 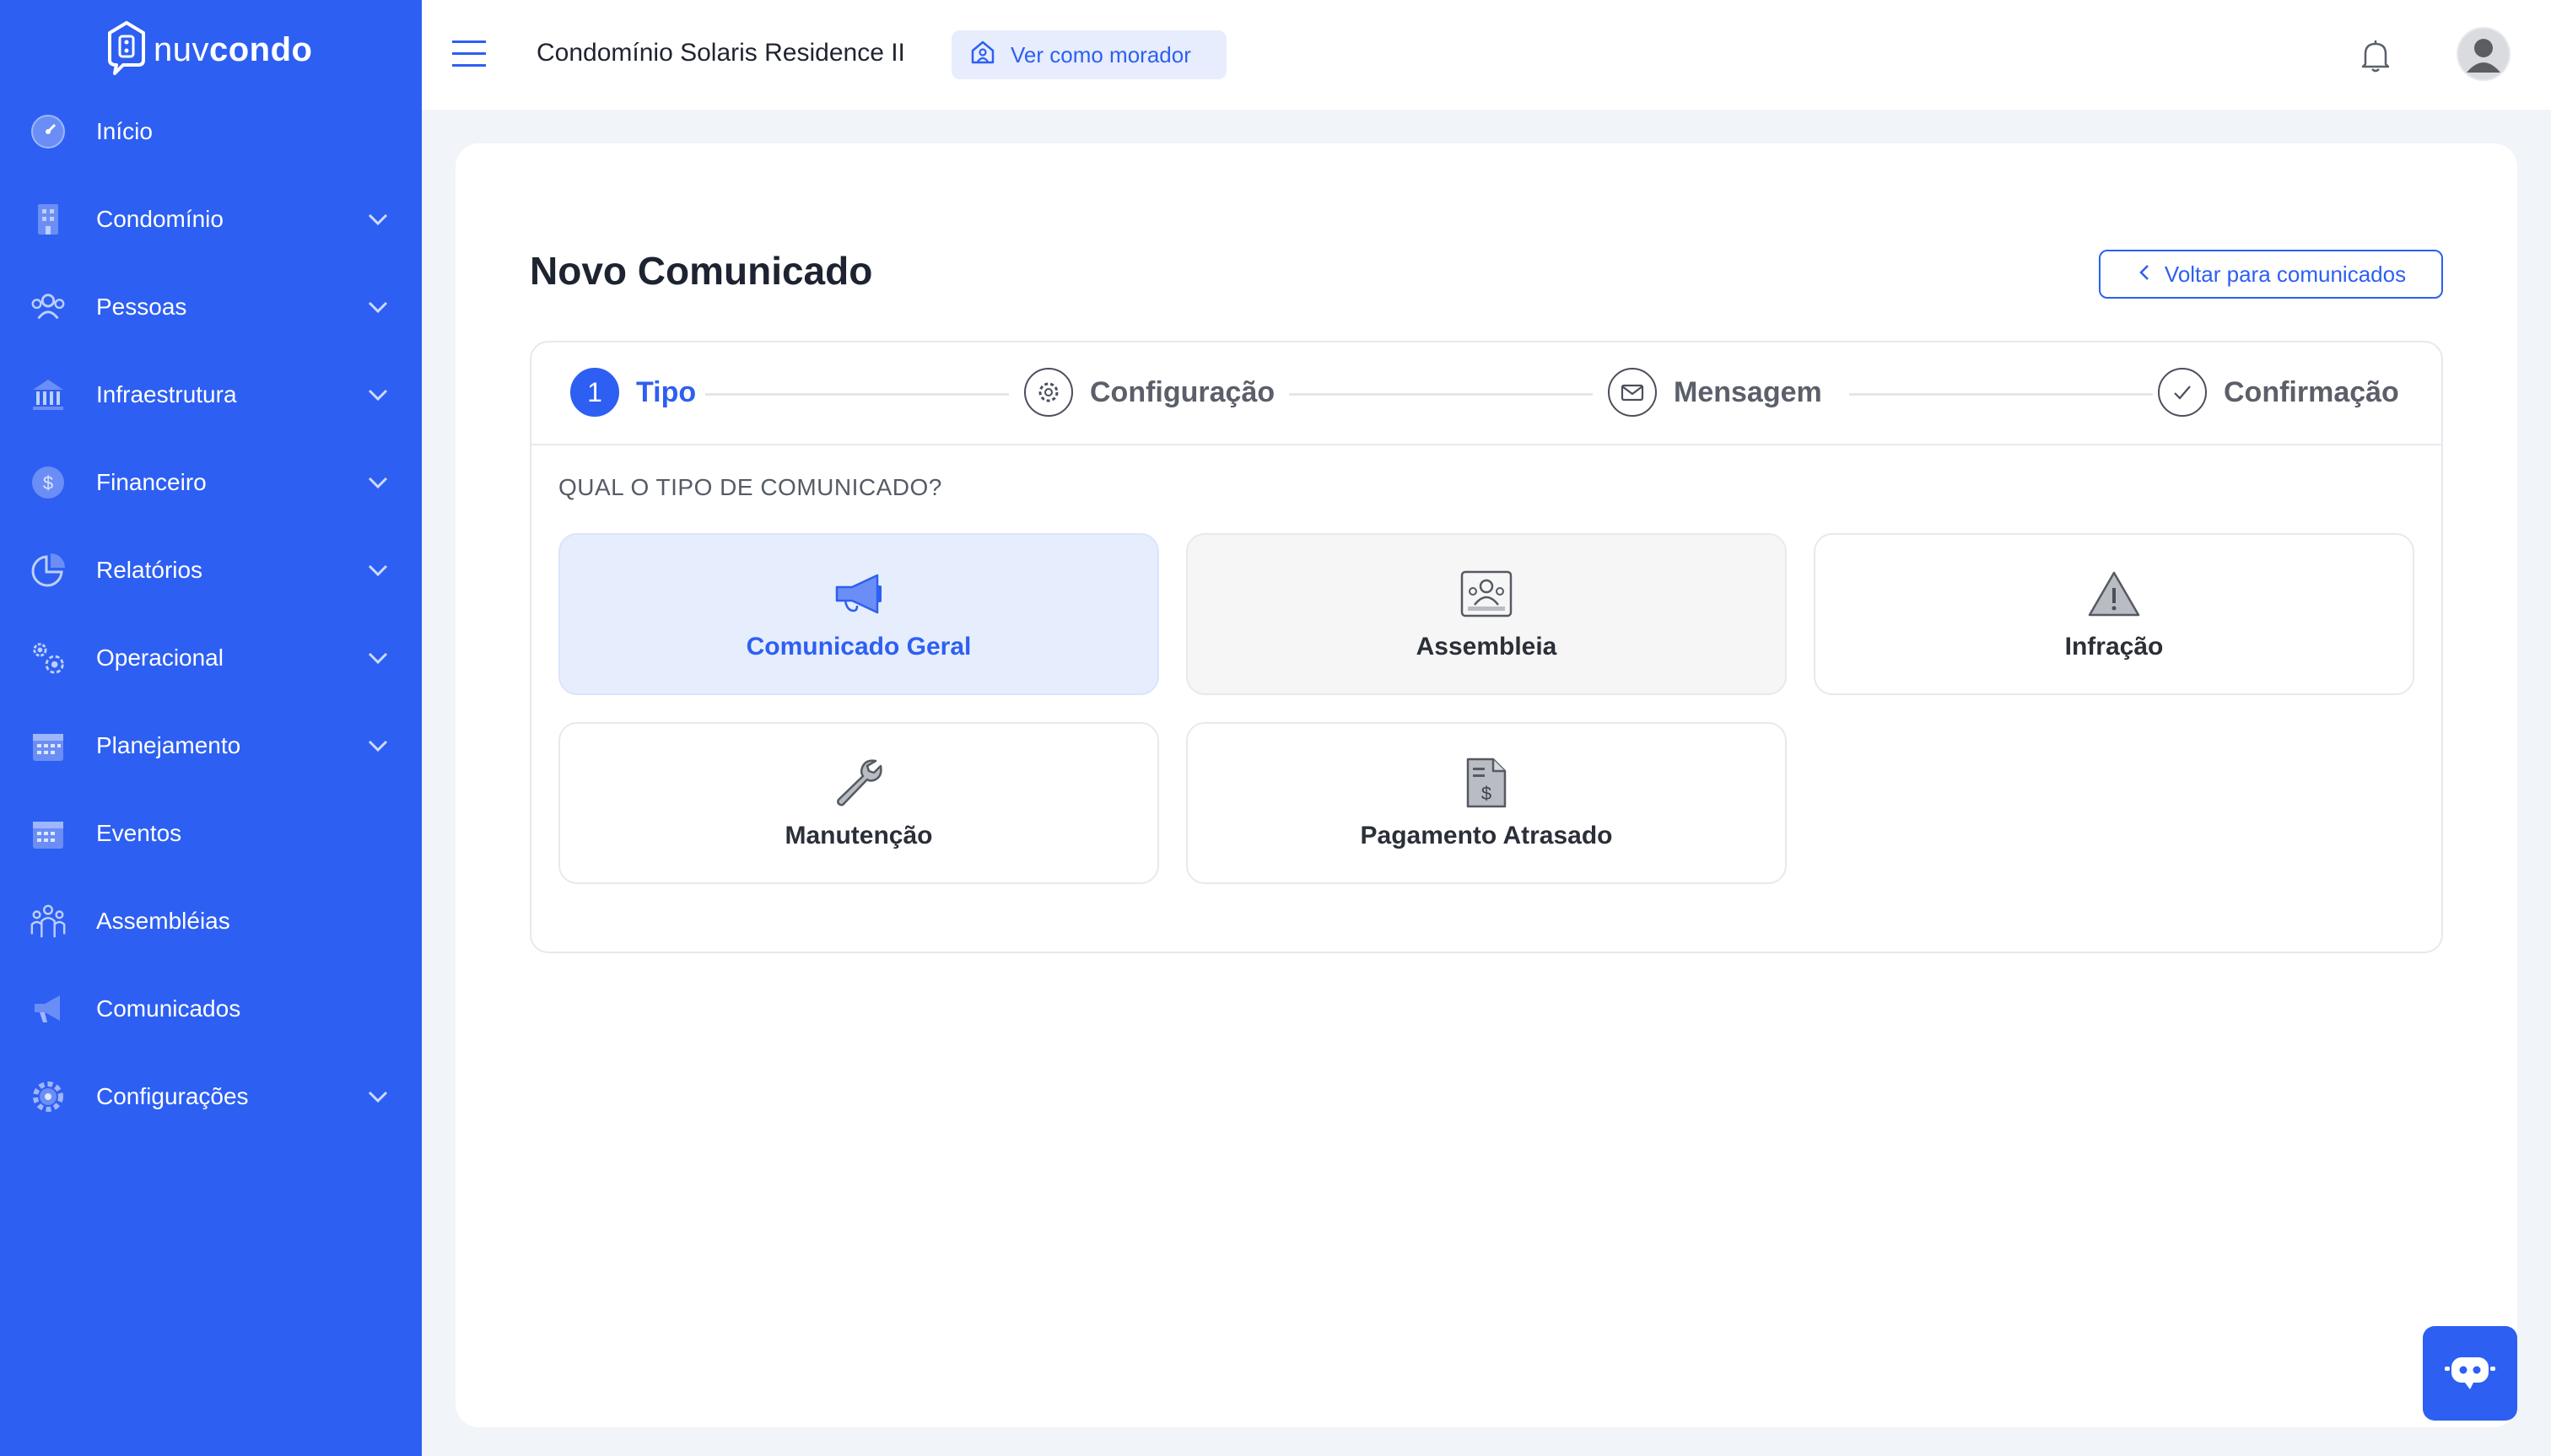 I want to click on sidebar-item-infraestrutura: Infraestrutura, so click(x=211, y=395).